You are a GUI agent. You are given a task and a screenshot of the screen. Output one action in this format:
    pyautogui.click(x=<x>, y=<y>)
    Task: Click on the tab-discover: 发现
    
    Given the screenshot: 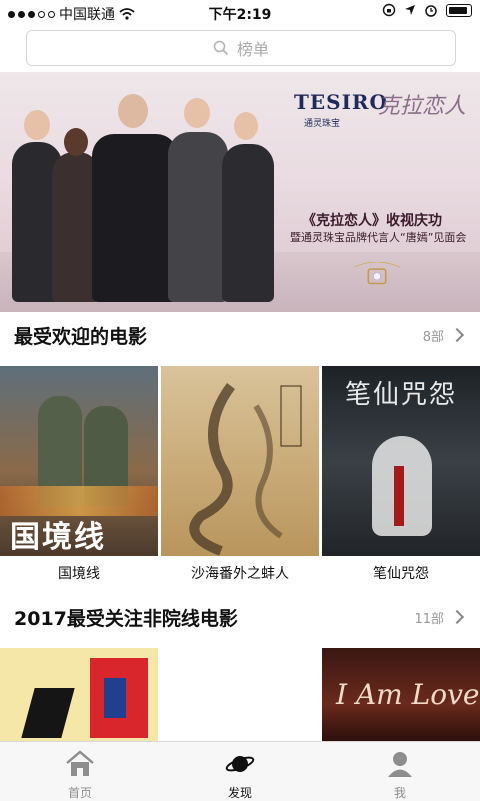 What is the action you would take?
    pyautogui.click(x=240, y=771)
    